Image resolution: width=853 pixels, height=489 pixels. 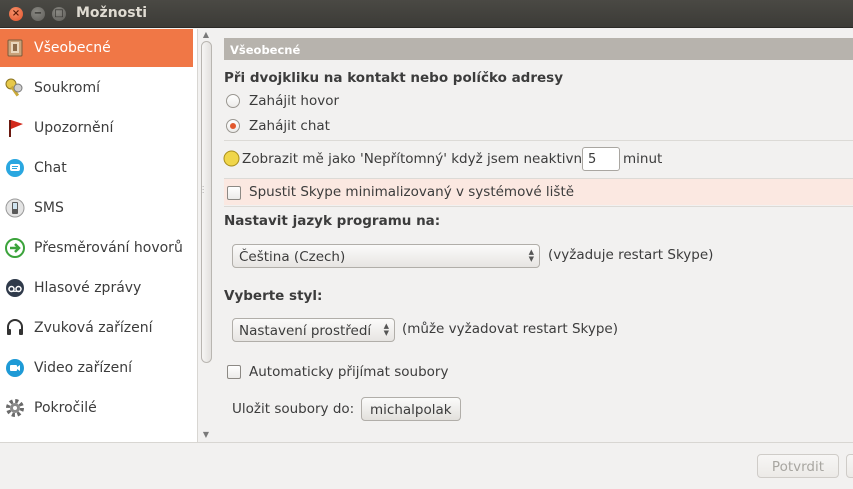 I want to click on style-select: Nastavení prostředí ▲ ▼, so click(x=313, y=330).